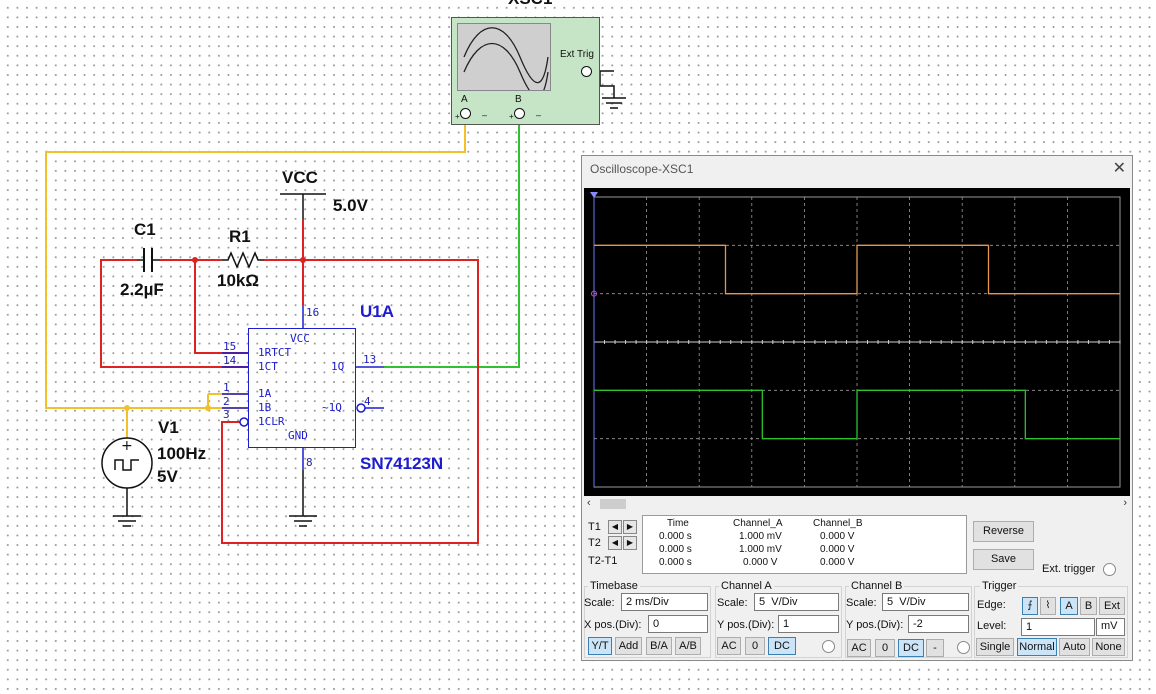 The height and width of the screenshot is (694, 1156). I want to click on cursor-controls: T1 ◀ ▶ T2 ◀ ▶ T2-T1, so click(611, 543).